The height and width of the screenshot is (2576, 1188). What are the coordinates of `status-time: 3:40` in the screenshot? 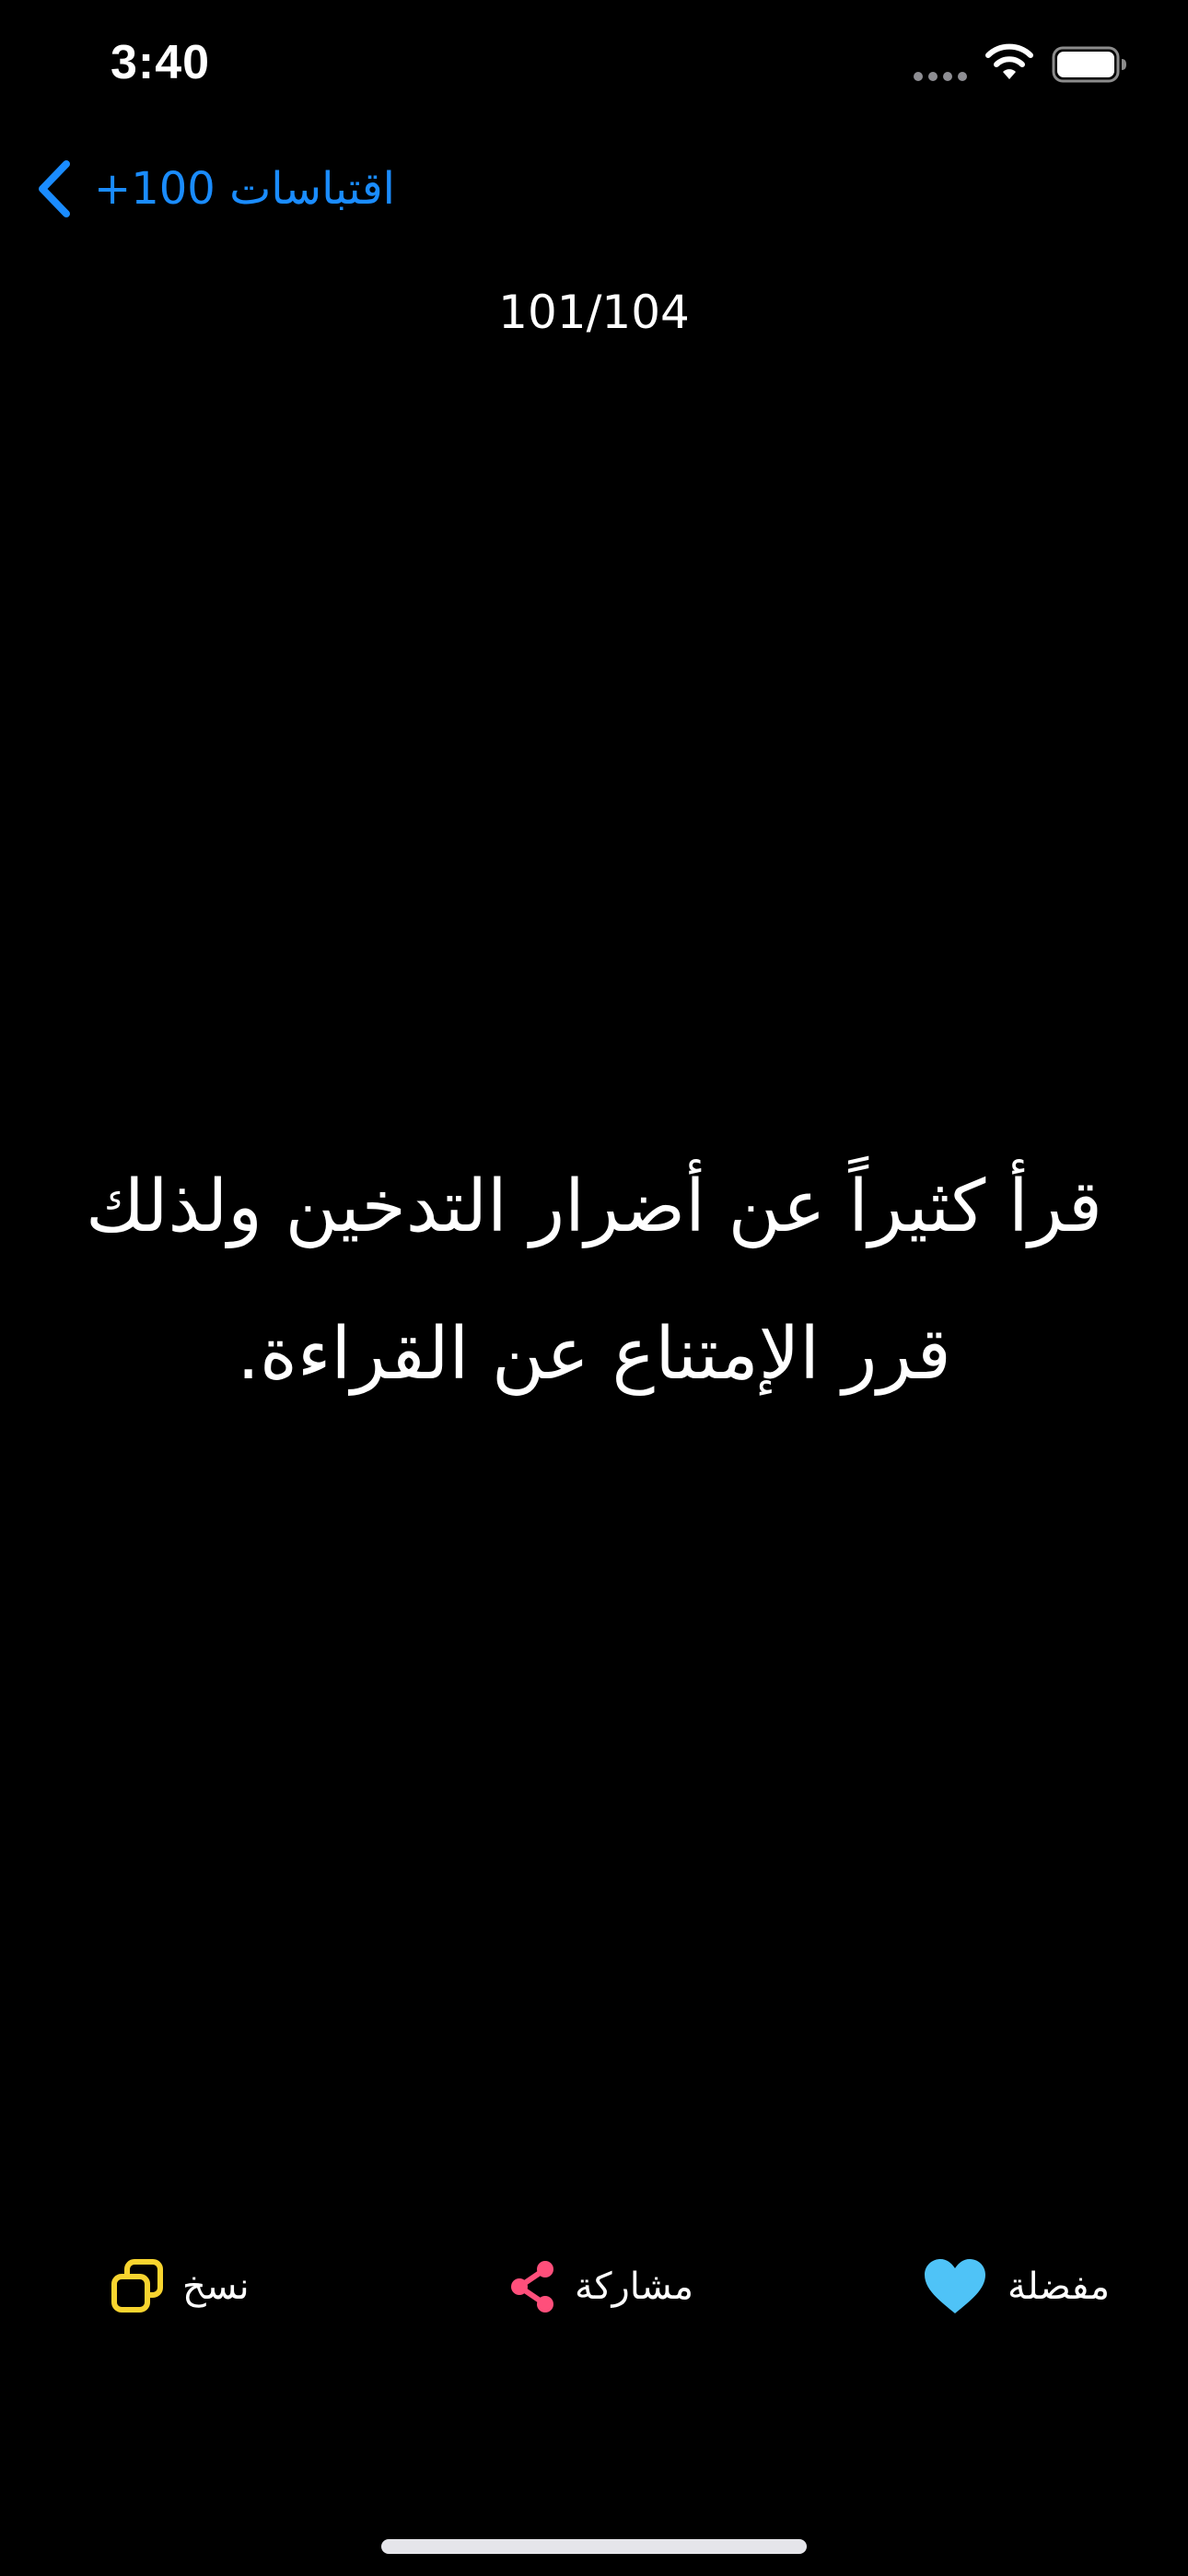 It's located at (161, 63).